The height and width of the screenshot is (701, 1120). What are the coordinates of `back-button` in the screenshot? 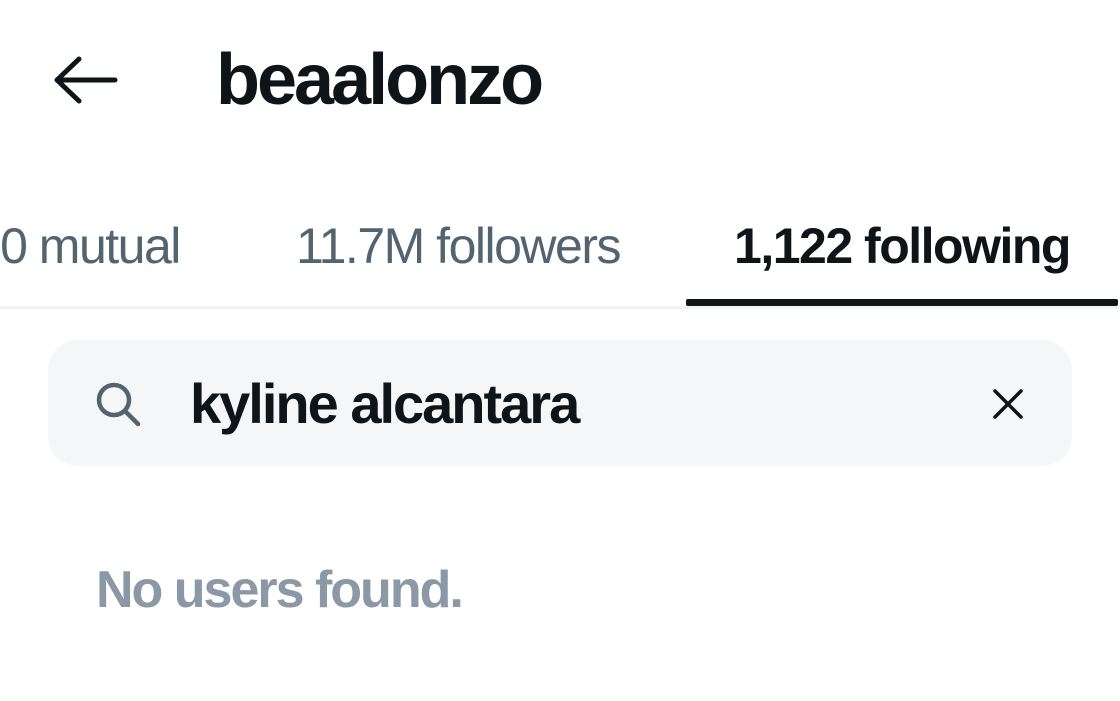 It's located at (84, 80).